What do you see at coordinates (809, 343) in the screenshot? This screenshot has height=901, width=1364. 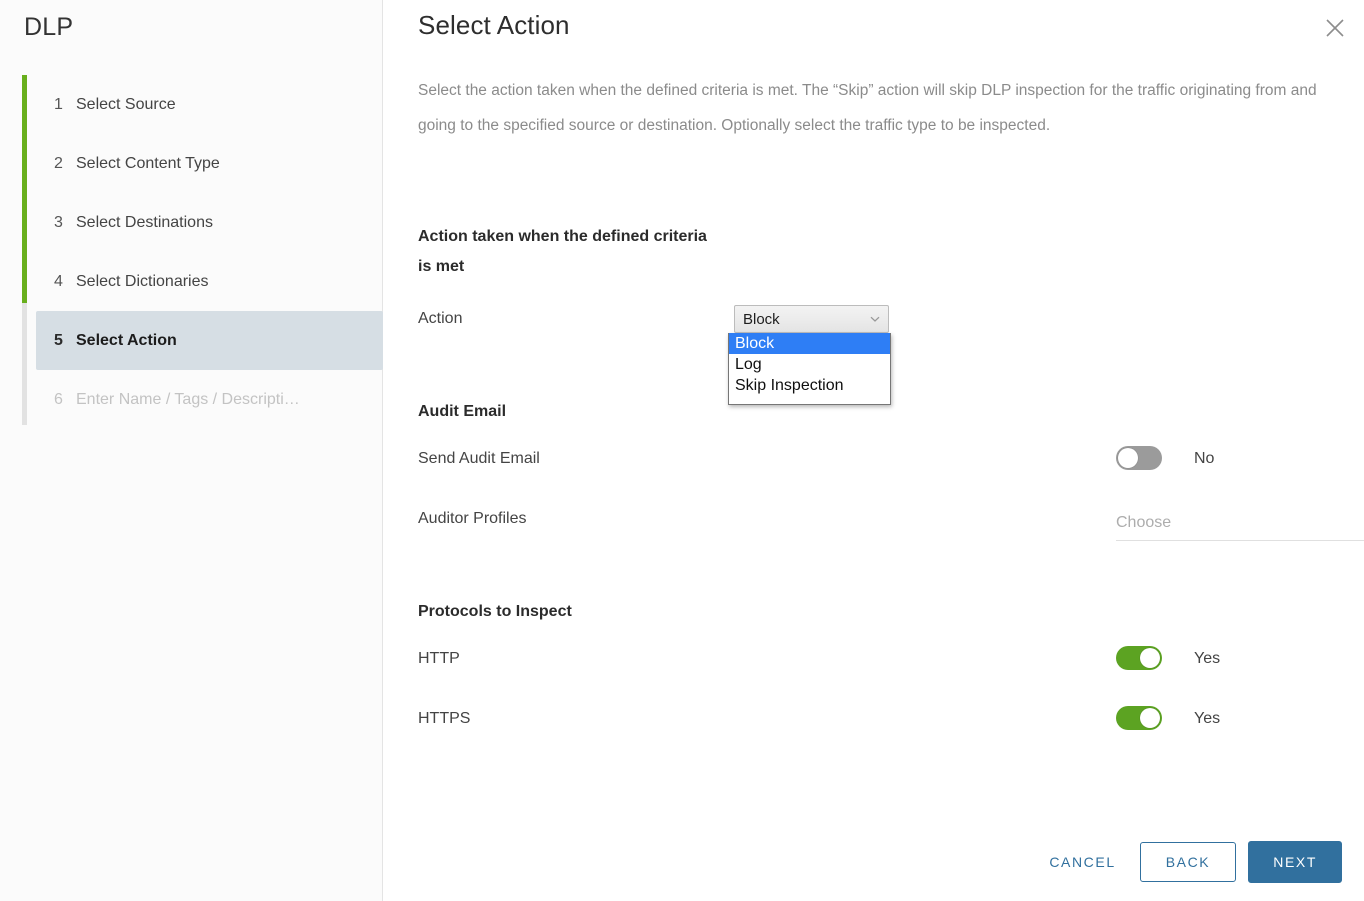 I see `option-block: Block` at bounding box center [809, 343].